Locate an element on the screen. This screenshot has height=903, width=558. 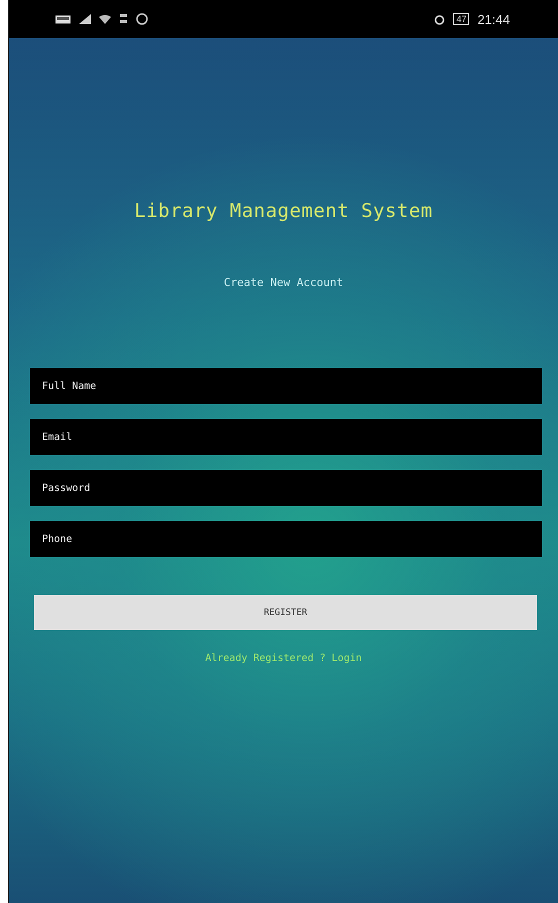
signal-icon is located at coordinates (85, 19).